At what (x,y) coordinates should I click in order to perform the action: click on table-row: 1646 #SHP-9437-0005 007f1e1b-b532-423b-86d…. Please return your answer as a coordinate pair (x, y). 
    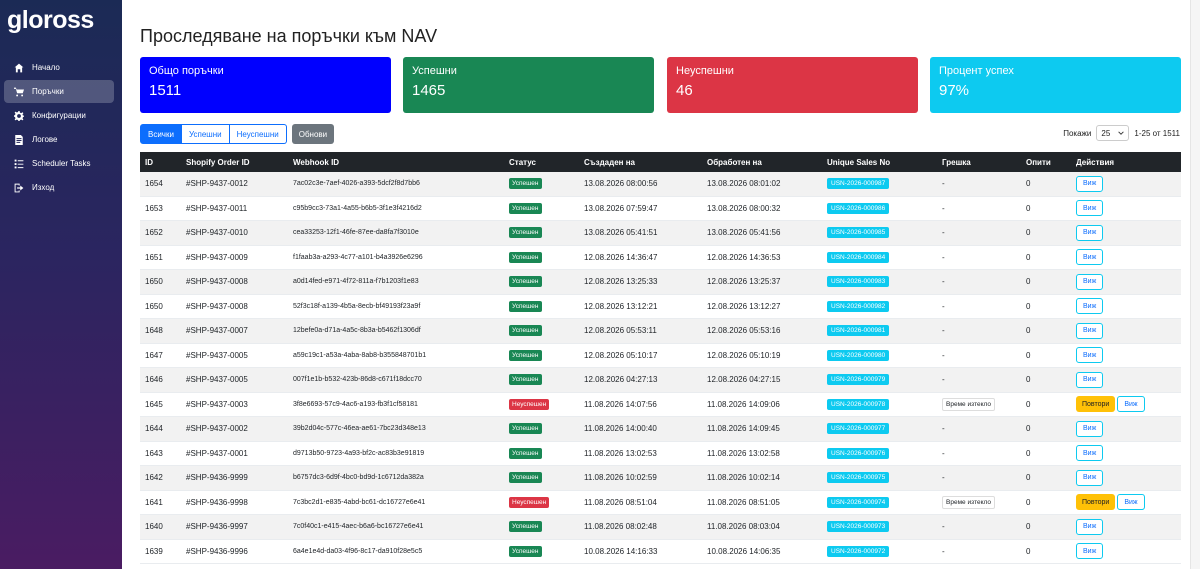
    Looking at the image, I should click on (660, 380).